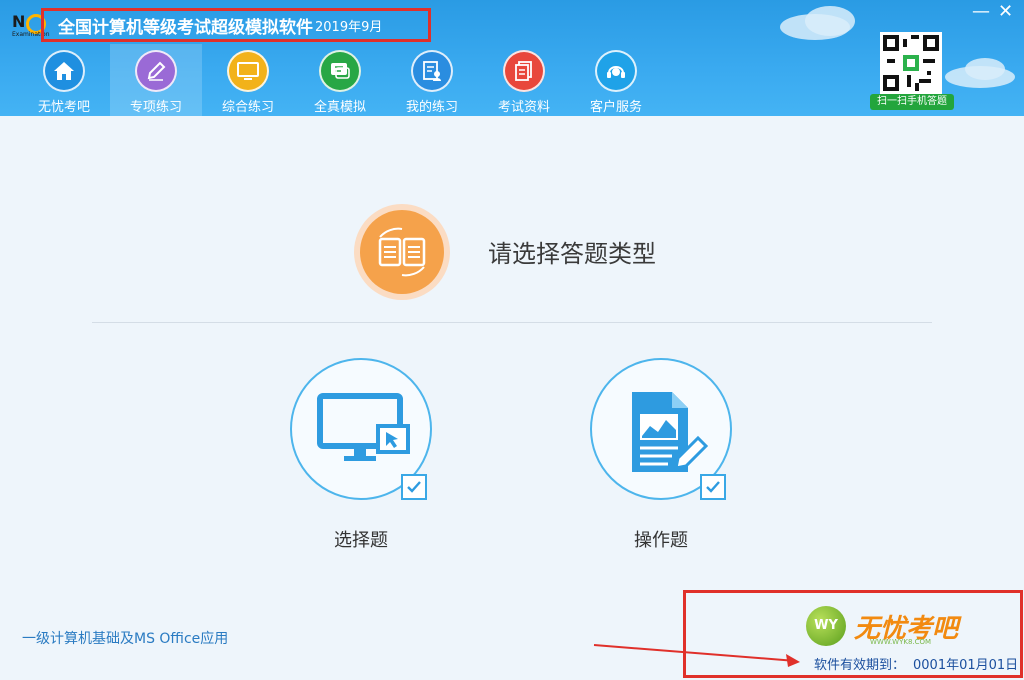 Image resolution: width=1024 pixels, height=680 pixels. Describe the element at coordinates (1005, 12) in the screenshot. I see `close-button: ✕` at that location.